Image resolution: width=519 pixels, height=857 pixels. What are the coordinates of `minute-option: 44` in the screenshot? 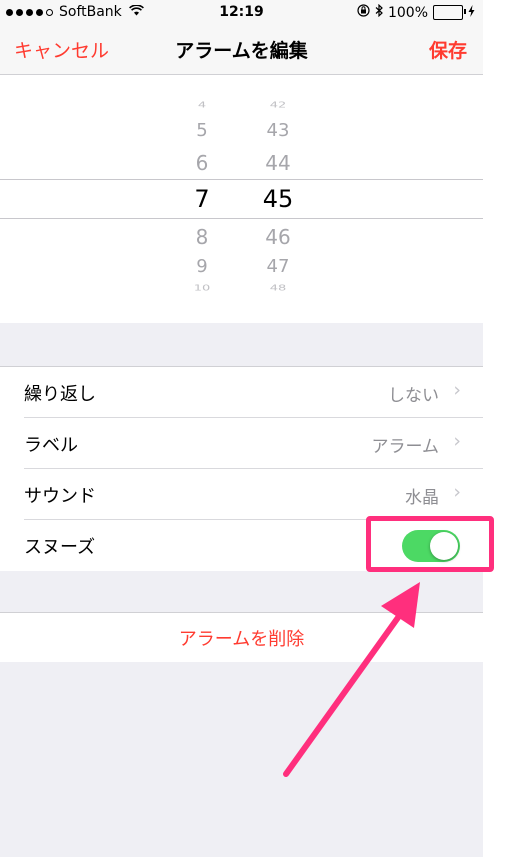 It's located at (278, 163).